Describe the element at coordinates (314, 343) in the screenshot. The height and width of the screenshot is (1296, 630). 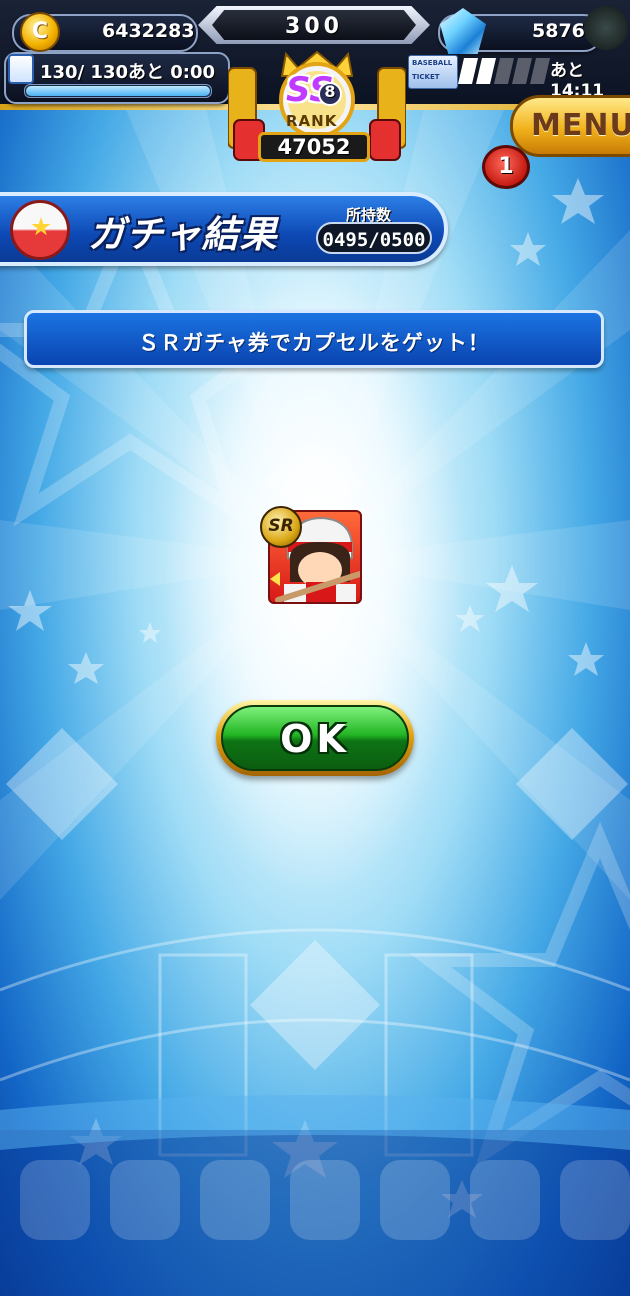
I see `result-message: ＳＲガチャ券でカプセルをゲット！` at that location.